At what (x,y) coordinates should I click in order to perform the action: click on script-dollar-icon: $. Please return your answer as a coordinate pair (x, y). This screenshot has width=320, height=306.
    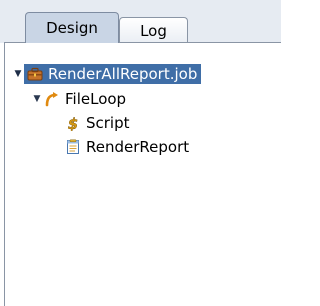
    Looking at the image, I should click on (73, 123).